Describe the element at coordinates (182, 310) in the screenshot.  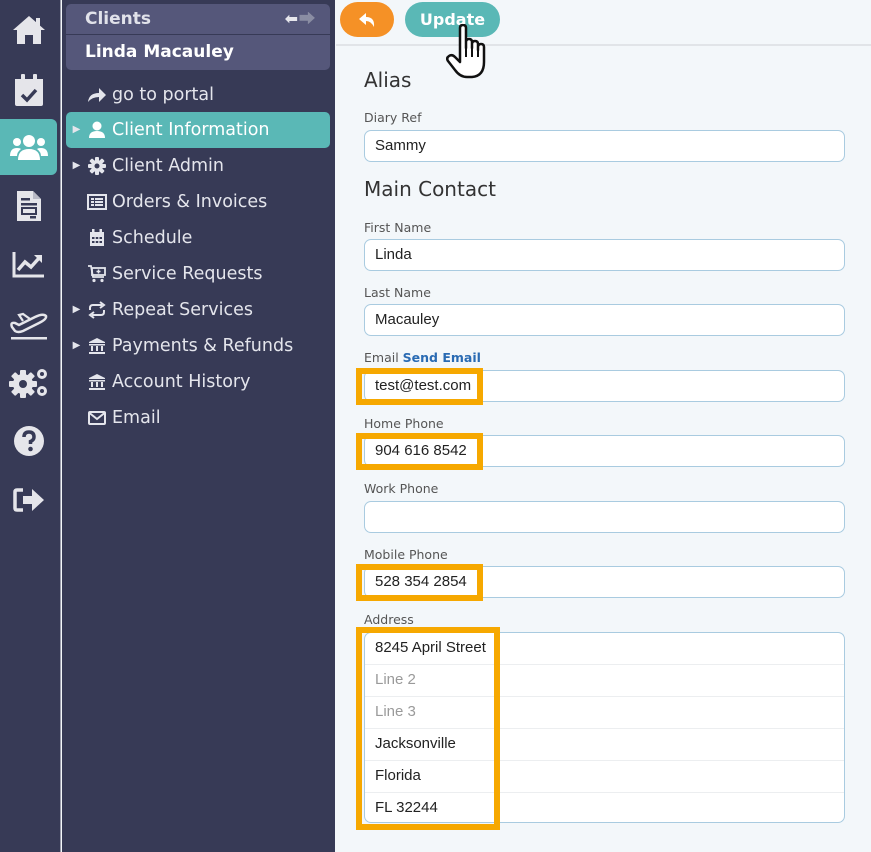
I see `nav-label: Repeat Services` at that location.